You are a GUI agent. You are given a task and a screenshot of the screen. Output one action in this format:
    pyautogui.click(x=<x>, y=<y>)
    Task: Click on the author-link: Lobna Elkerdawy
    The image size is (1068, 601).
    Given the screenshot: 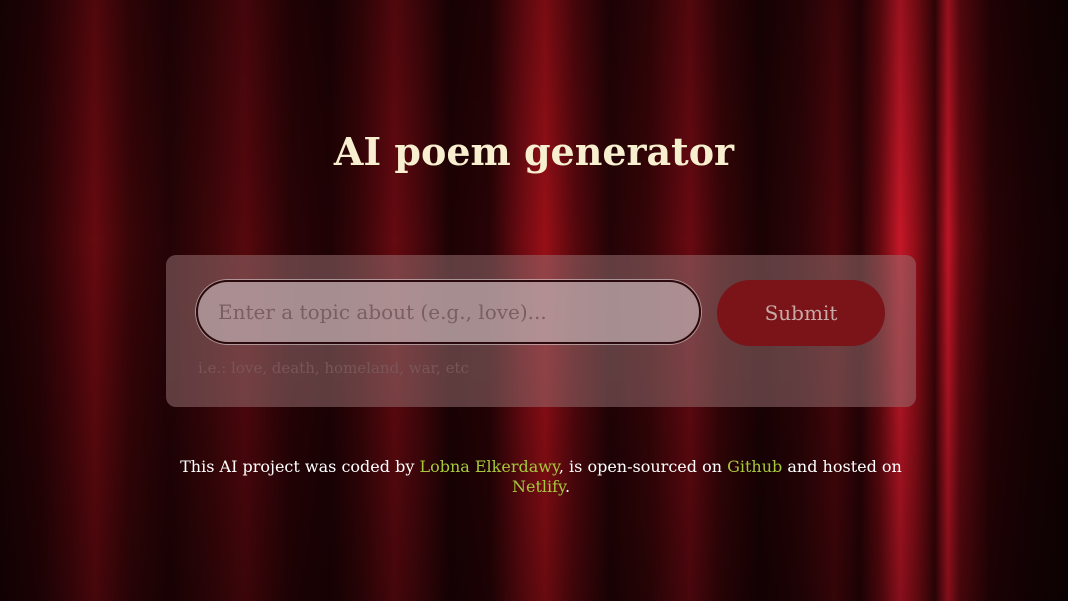 What is the action you would take?
    pyautogui.click(x=488, y=466)
    